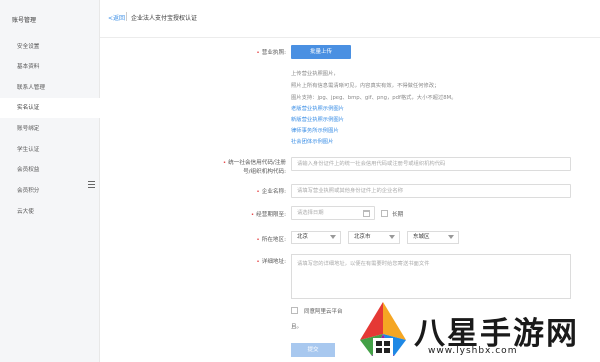 The height and width of the screenshot is (362, 600). I want to click on example-link-new-license: 新版营业执照示例图片, so click(317, 119).